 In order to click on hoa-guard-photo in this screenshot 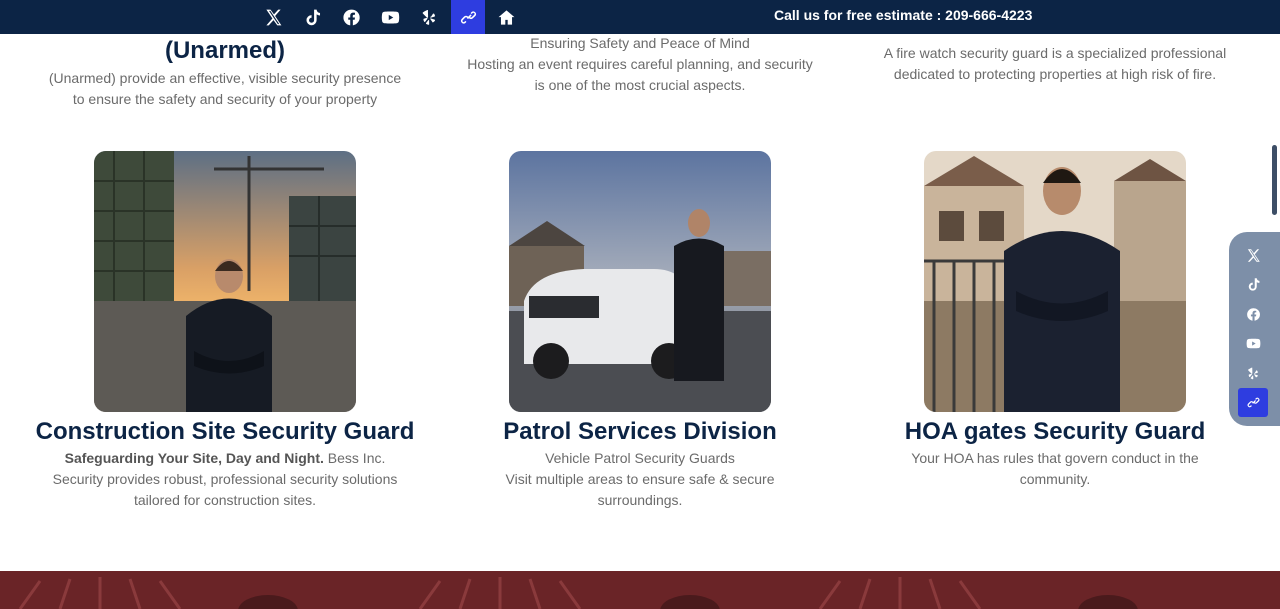, I will do `click(1055, 281)`.